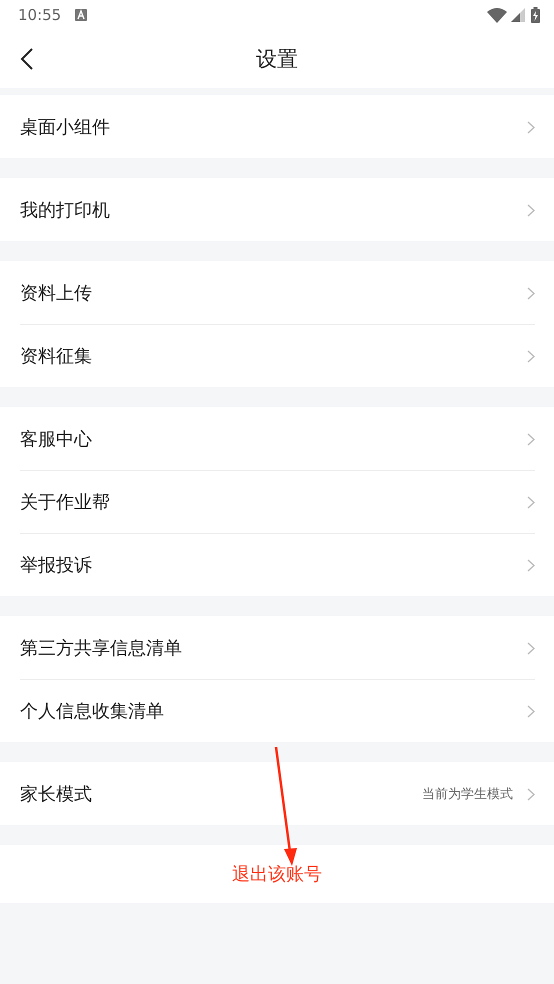  I want to click on wifi-icon, so click(497, 15).